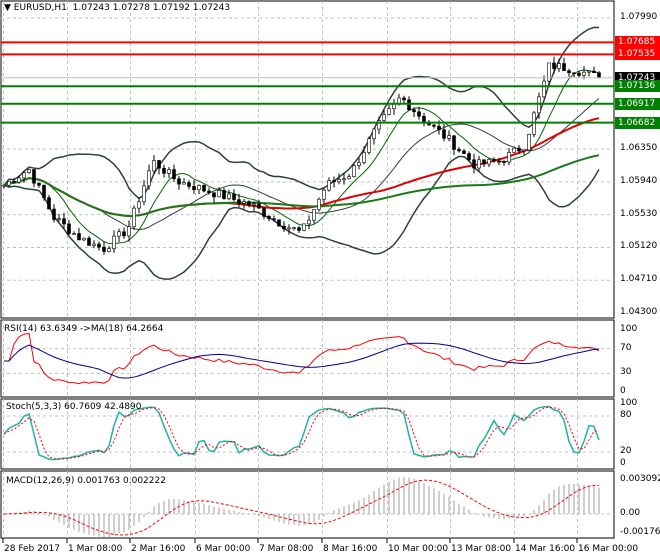 This screenshot has width=660, height=560. I want to click on time-axis-label: 13 Mar 08:00, so click(481, 549).